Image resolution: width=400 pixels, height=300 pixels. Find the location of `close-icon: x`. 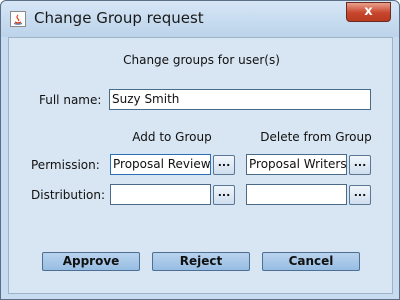

close-icon: x is located at coordinates (368, 11).